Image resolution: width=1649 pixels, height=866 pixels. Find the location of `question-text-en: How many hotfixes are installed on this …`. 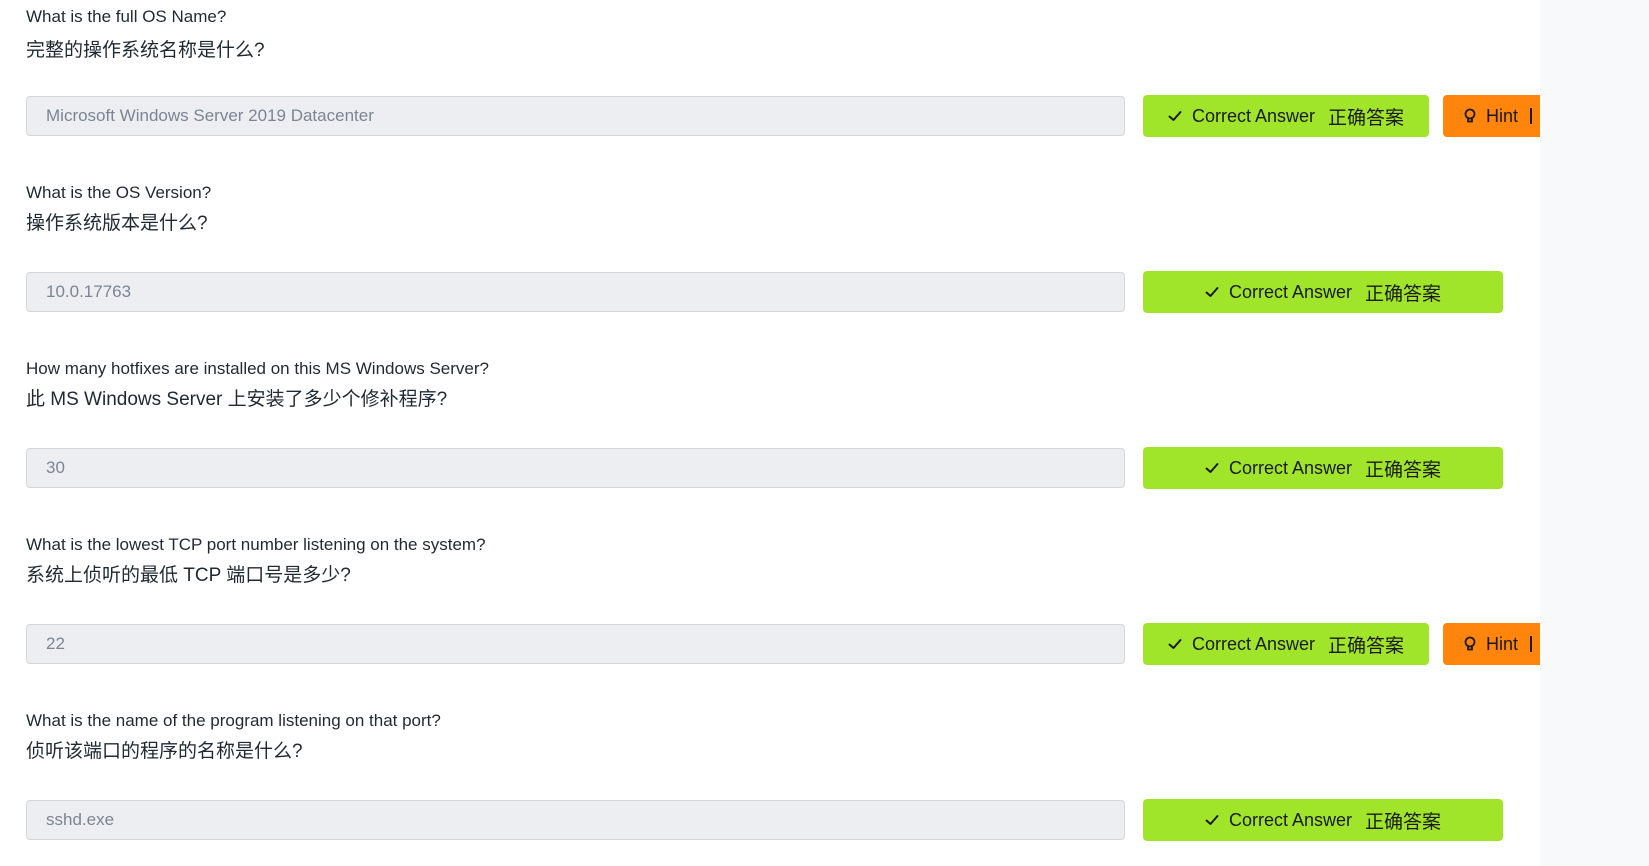

question-text-en: How many hotfixes are installed on this … is located at coordinates (257, 368).